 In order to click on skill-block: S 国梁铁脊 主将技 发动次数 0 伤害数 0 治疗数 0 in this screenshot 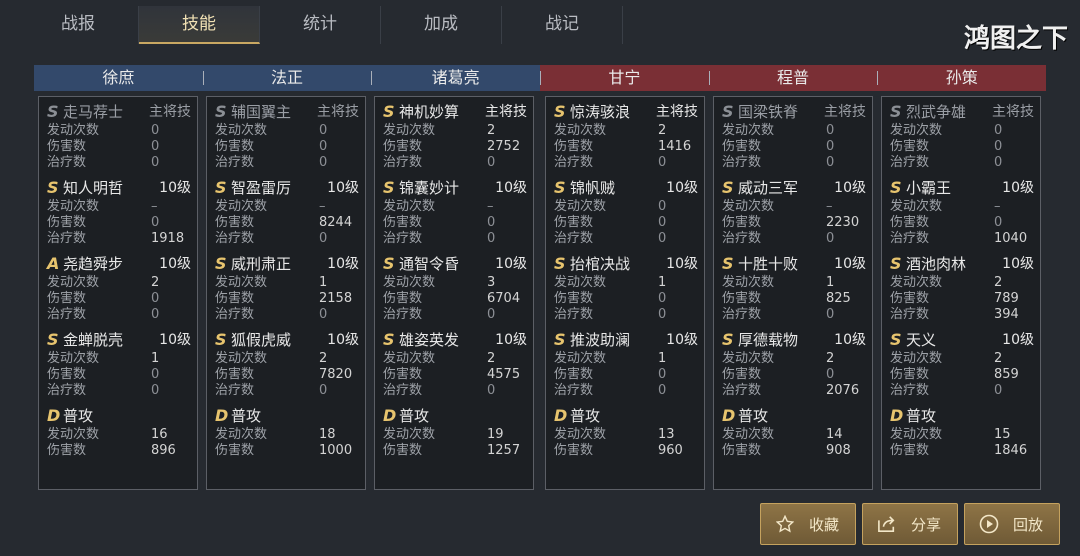, I will do `click(794, 135)`.